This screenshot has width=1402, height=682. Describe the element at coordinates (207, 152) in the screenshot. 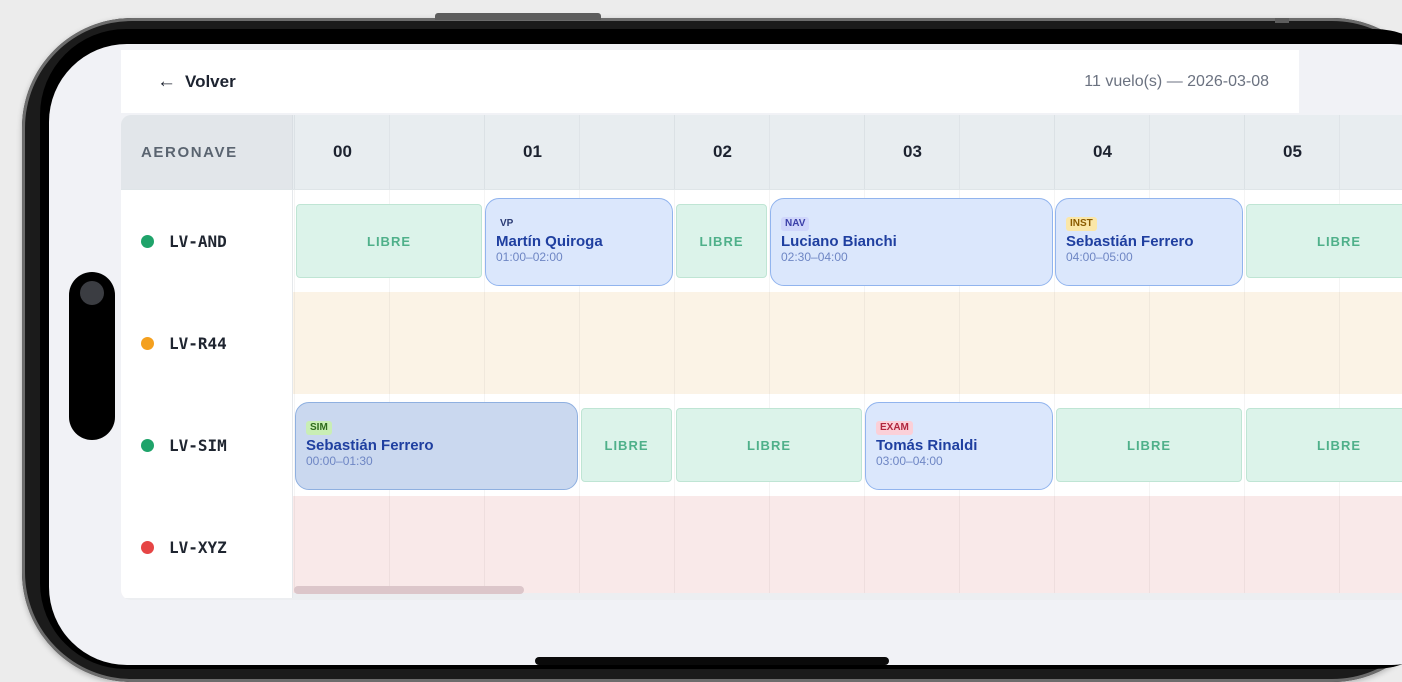

I see `aircraft-column-header: AERONAVE` at that location.